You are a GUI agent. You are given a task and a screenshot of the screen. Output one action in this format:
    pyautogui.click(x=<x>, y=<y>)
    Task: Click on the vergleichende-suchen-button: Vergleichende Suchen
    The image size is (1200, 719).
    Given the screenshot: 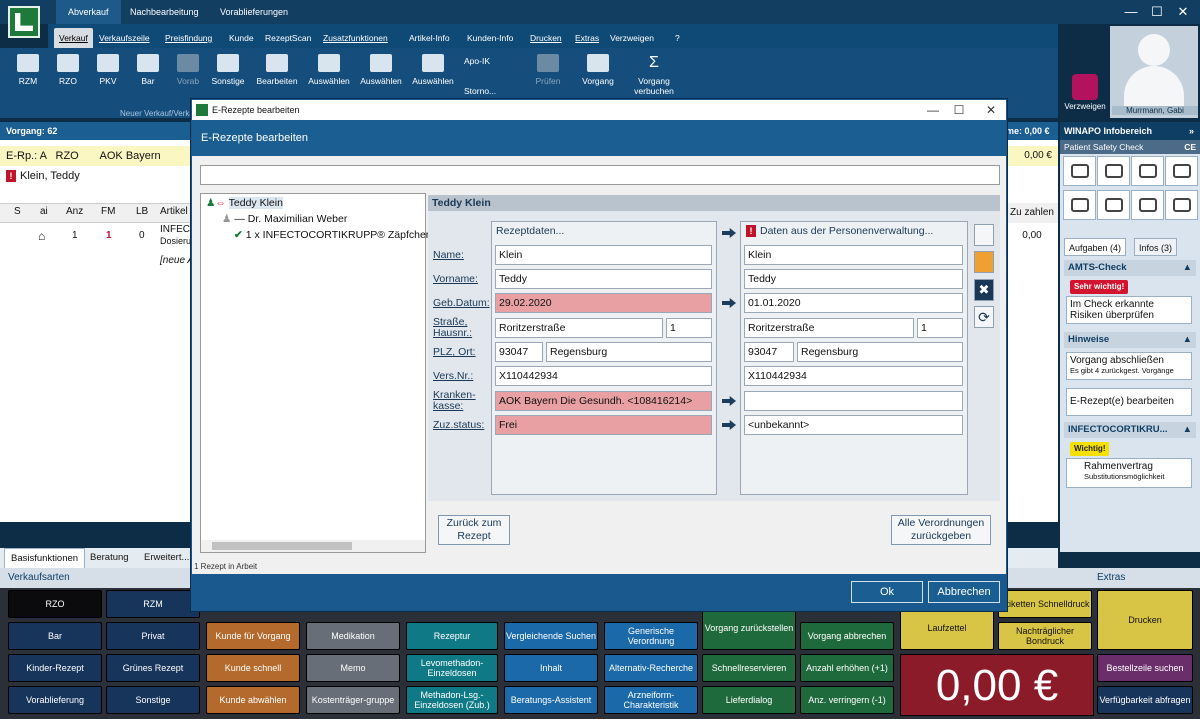 What is the action you would take?
    pyautogui.click(x=551, y=636)
    